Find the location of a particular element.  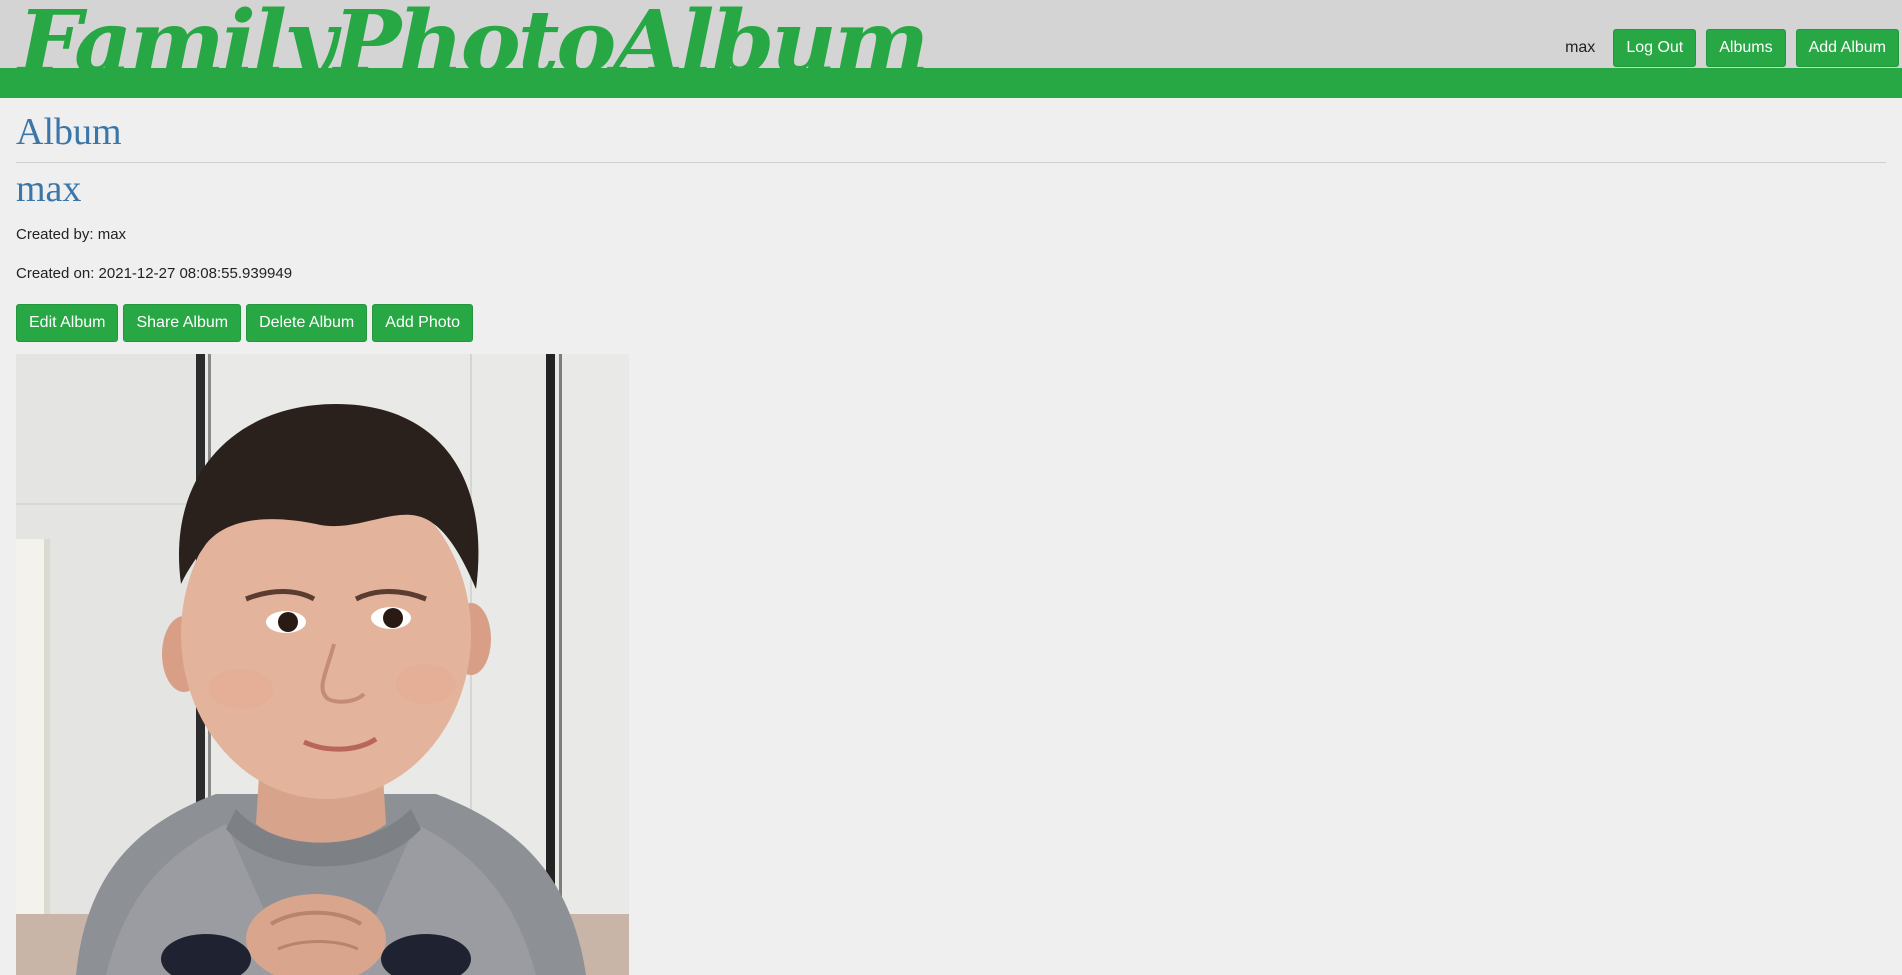

add-album-button: Add Album is located at coordinates (1847, 48).